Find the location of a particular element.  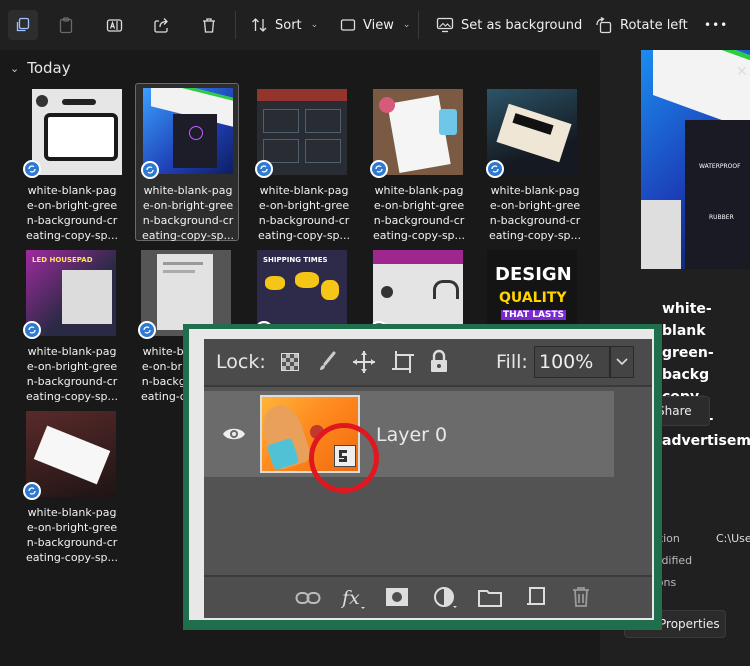

eye-icon is located at coordinates (234, 434).